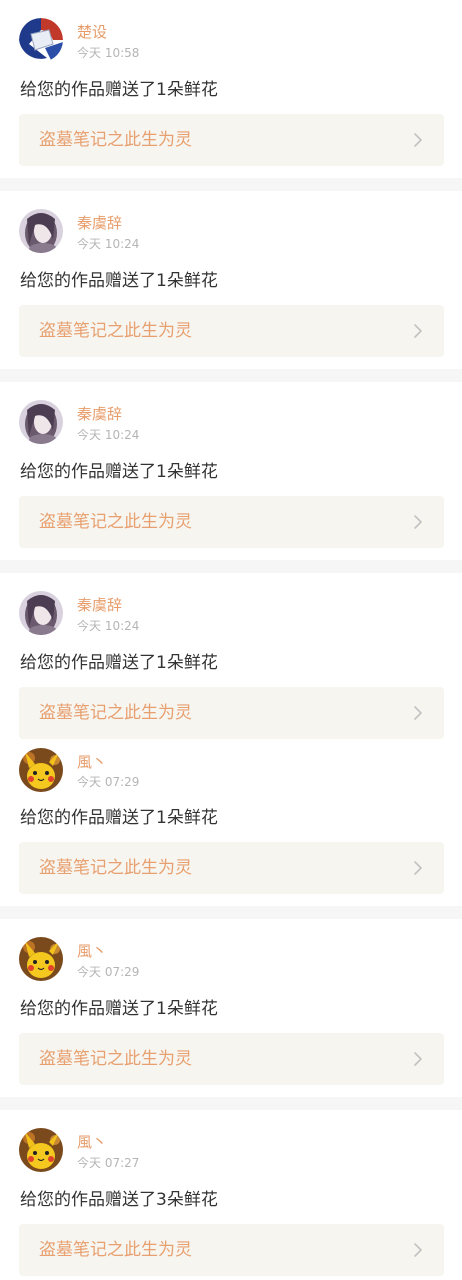  I want to click on message-text: 给您的作品赠送了3朵鲜花, so click(119, 1200).